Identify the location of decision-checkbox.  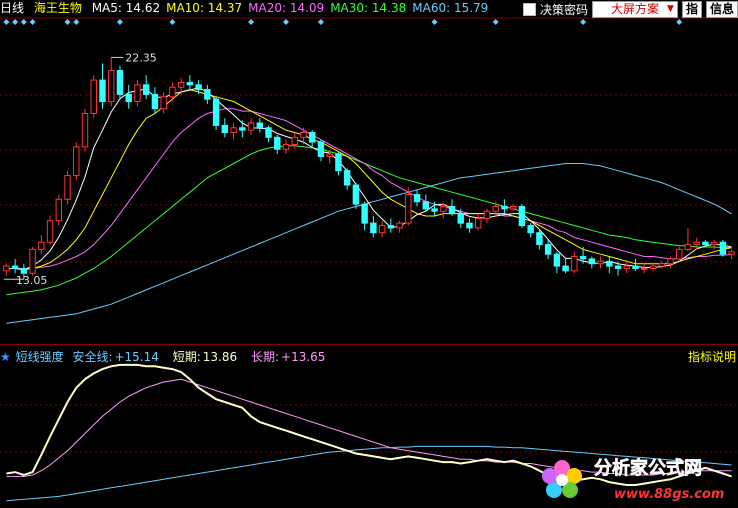
(529, 9).